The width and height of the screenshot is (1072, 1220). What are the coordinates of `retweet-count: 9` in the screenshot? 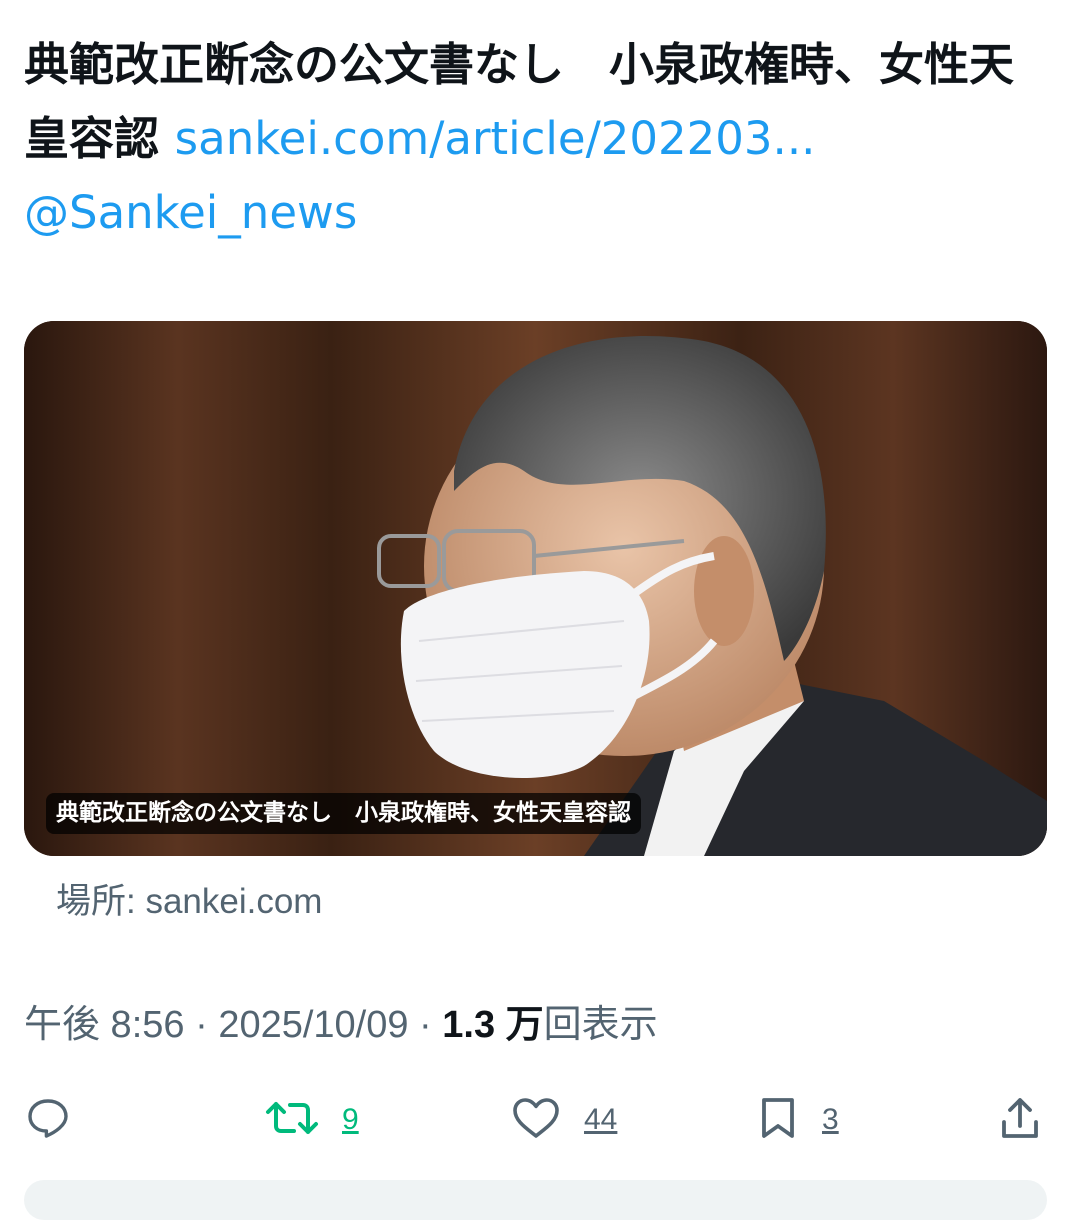 It's located at (350, 1120).